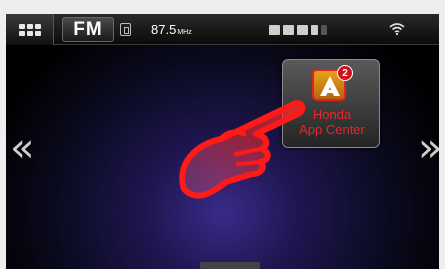  What do you see at coordinates (184, 32) in the screenshot?
I see `frequency-unit: MHz` at bounding box center [184, 32].